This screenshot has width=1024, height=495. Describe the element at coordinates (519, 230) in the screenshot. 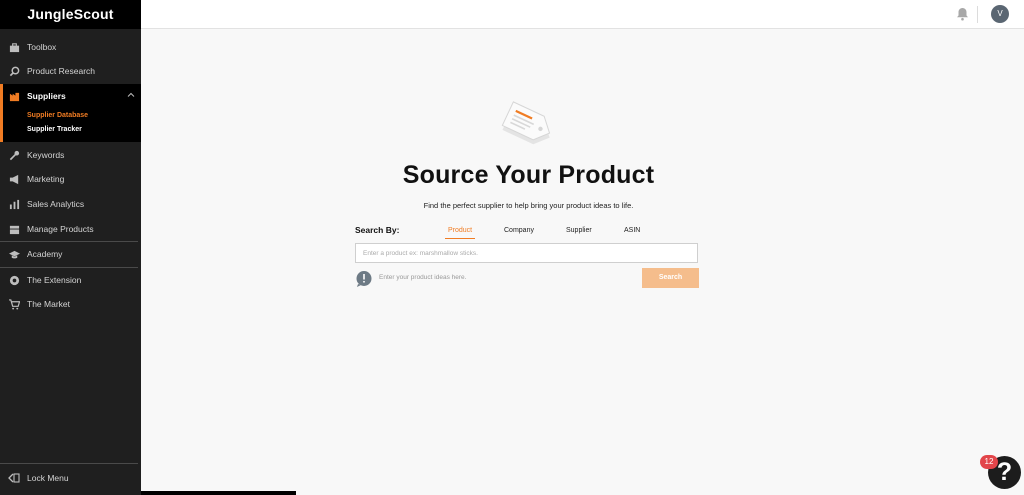

I see `tab-company: Company` at that location.